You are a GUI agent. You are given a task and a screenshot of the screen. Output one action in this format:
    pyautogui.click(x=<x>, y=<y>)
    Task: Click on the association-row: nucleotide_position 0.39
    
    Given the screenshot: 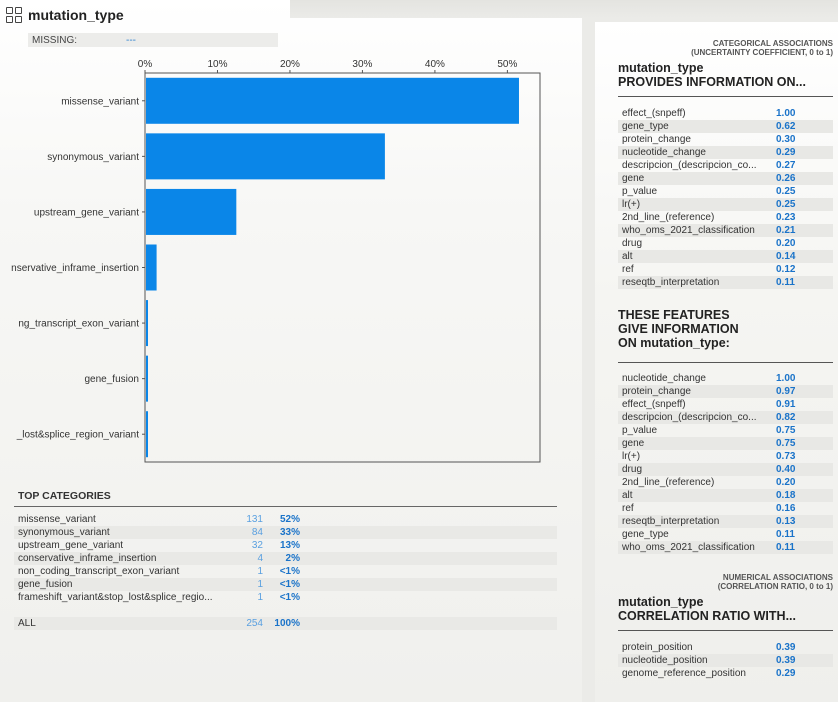 What is the action you would take?
    pyautogui.click(x=725, y=660)
    